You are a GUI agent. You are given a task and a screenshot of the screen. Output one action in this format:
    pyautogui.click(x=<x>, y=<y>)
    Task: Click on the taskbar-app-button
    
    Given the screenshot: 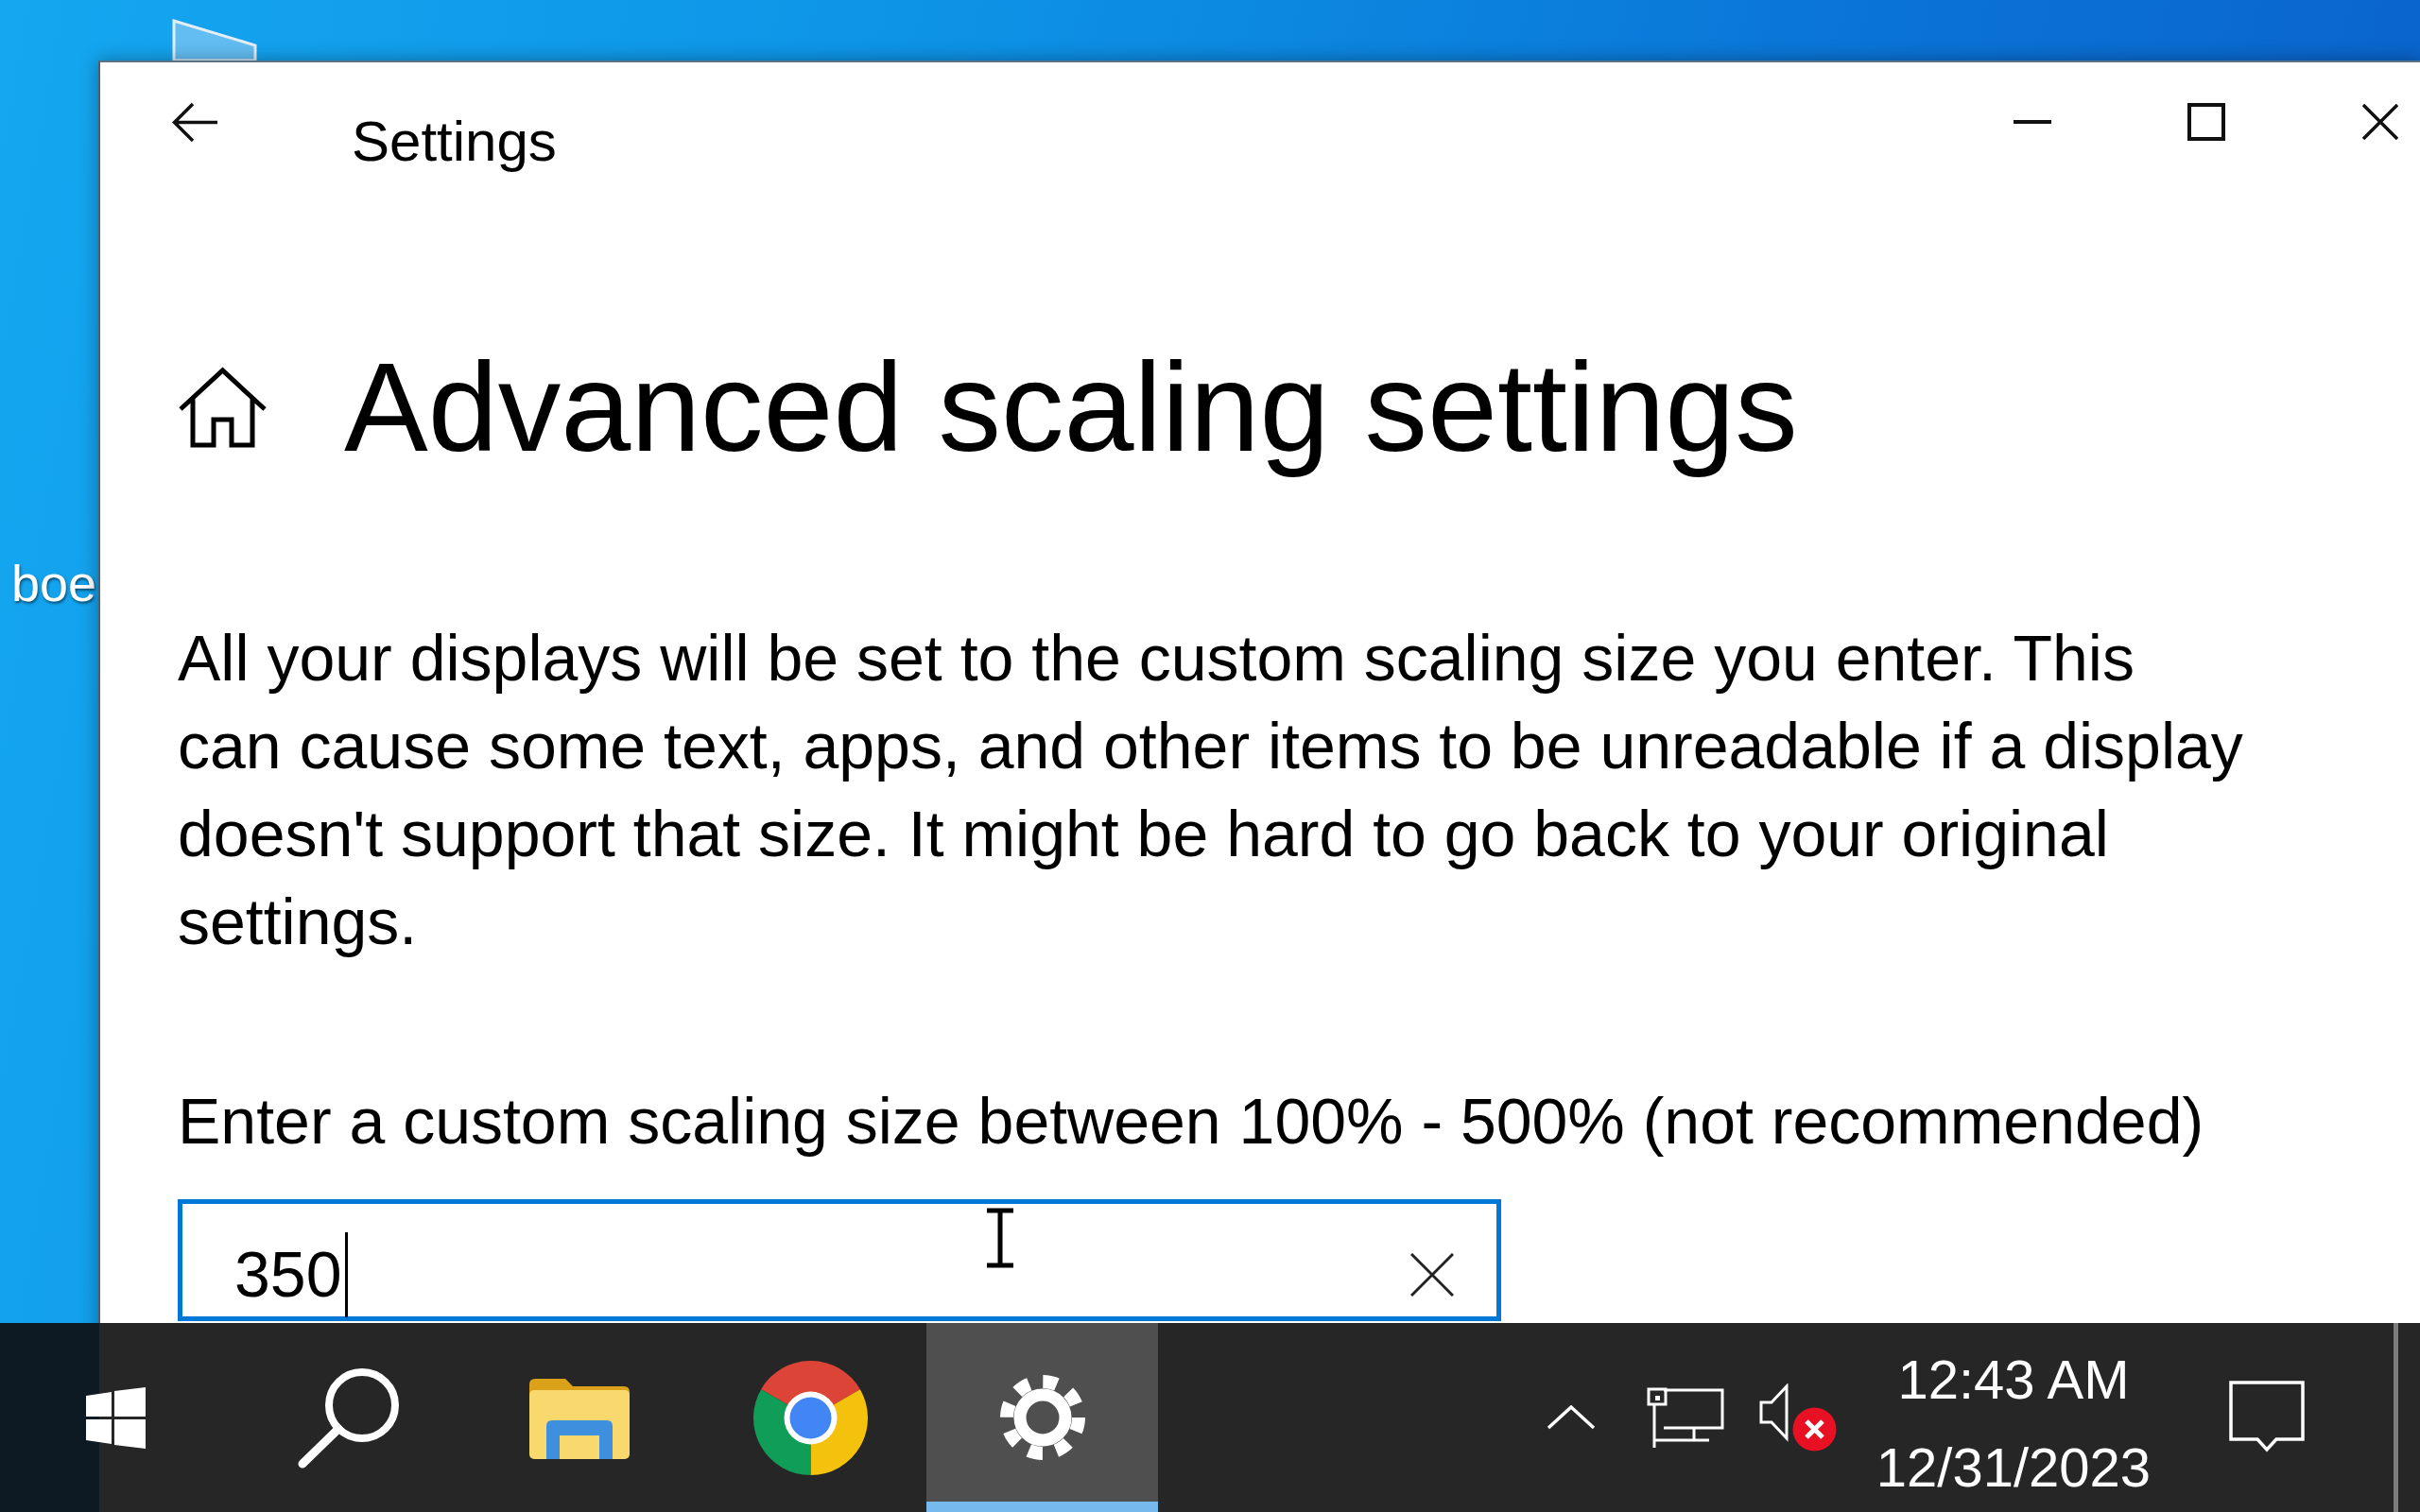 What is the action you would take?
    pyautogui.click(x=1042, y=1417)
    